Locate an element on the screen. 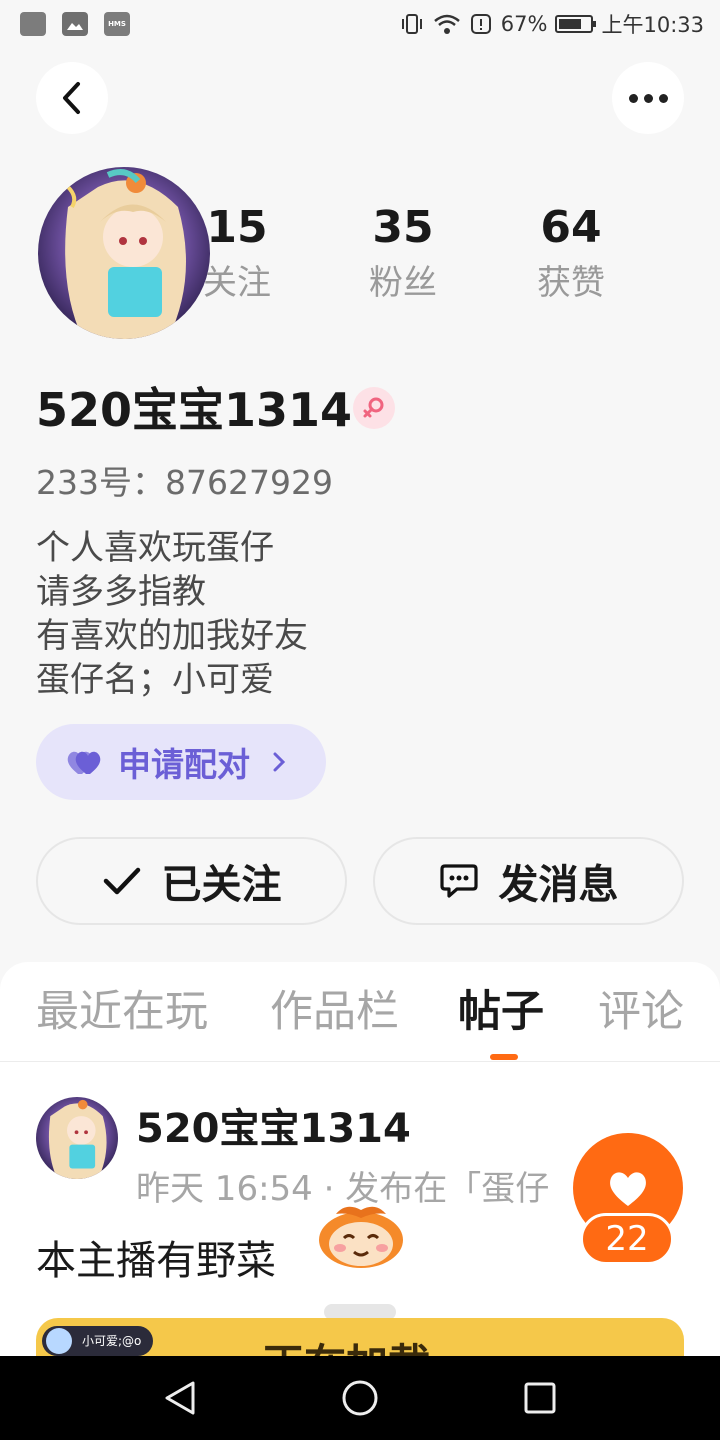 The image size is (720, 1440). bio: 个人喜欢玩蛋仔 请多多指教 有喜欢的加我好友 蛋仔名；小可爱 is located at coordinates (172, 614).